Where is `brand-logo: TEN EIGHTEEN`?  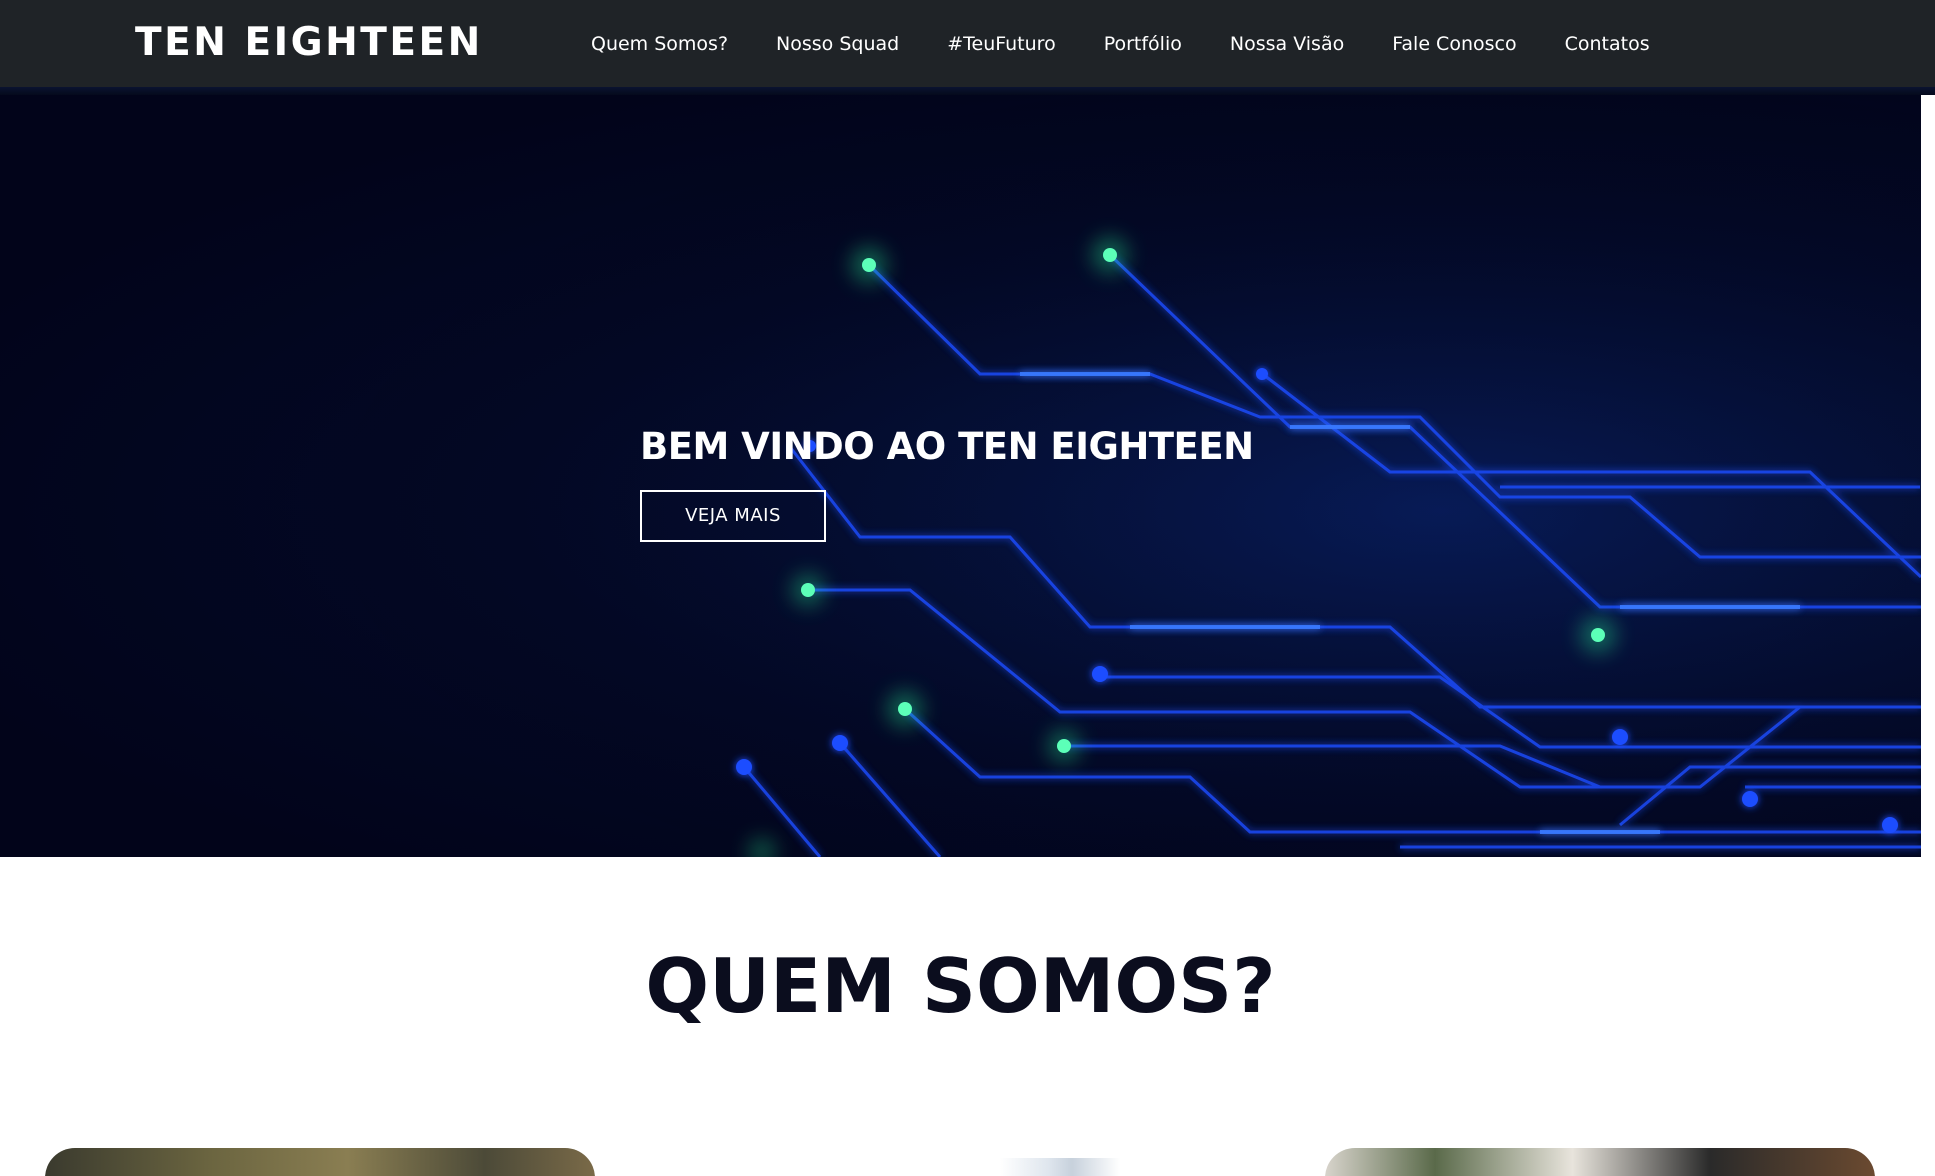 brand-logo: TEN EIGHTEEN is located at coordinates (309, 43).